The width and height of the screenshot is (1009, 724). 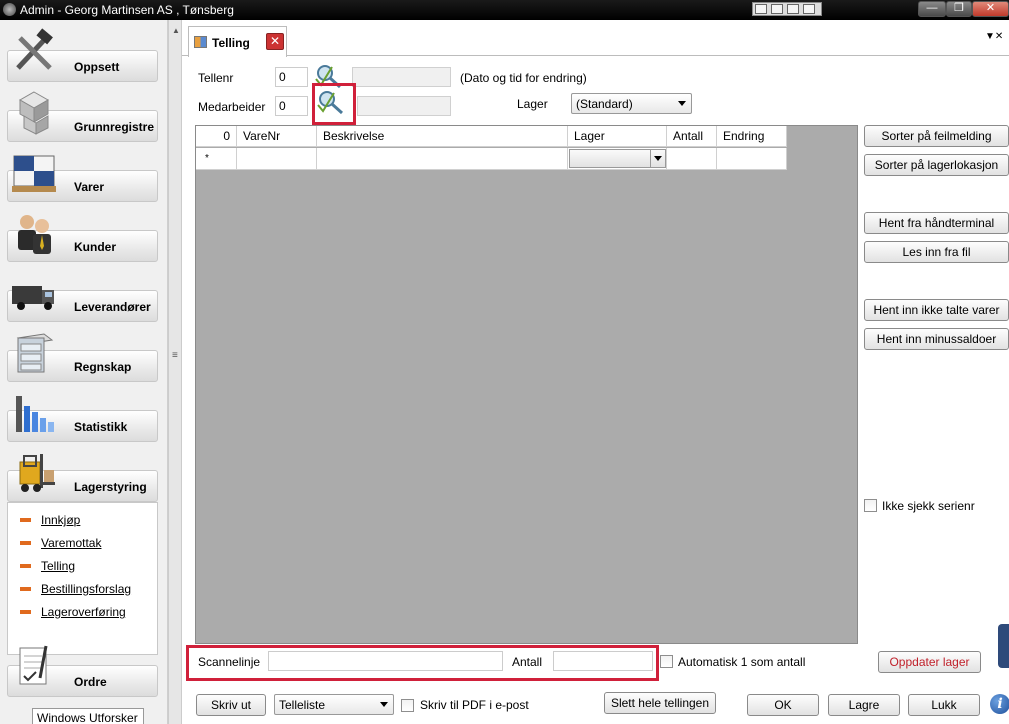 I want to click on submenu-link: Innkjøp, so click(x=60, y=520).